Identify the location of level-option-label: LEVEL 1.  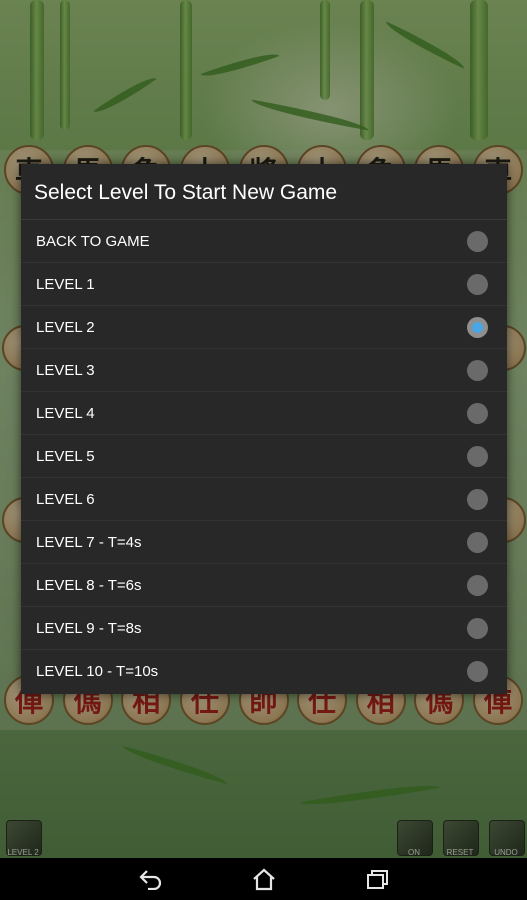
(65, 284).